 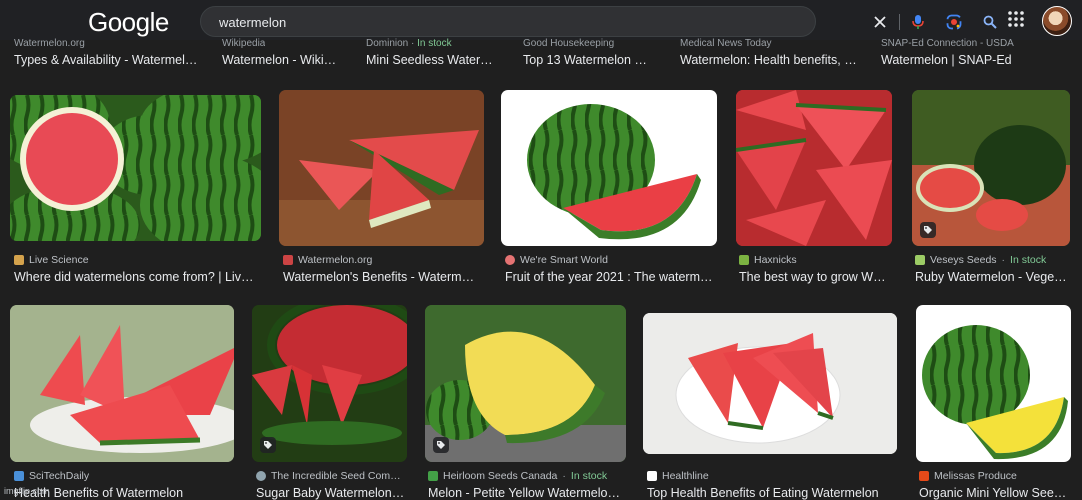 What do you see at coordinates (899, 22) in the screenshot?
I see `search-divider` at bounding box center [899, 22].